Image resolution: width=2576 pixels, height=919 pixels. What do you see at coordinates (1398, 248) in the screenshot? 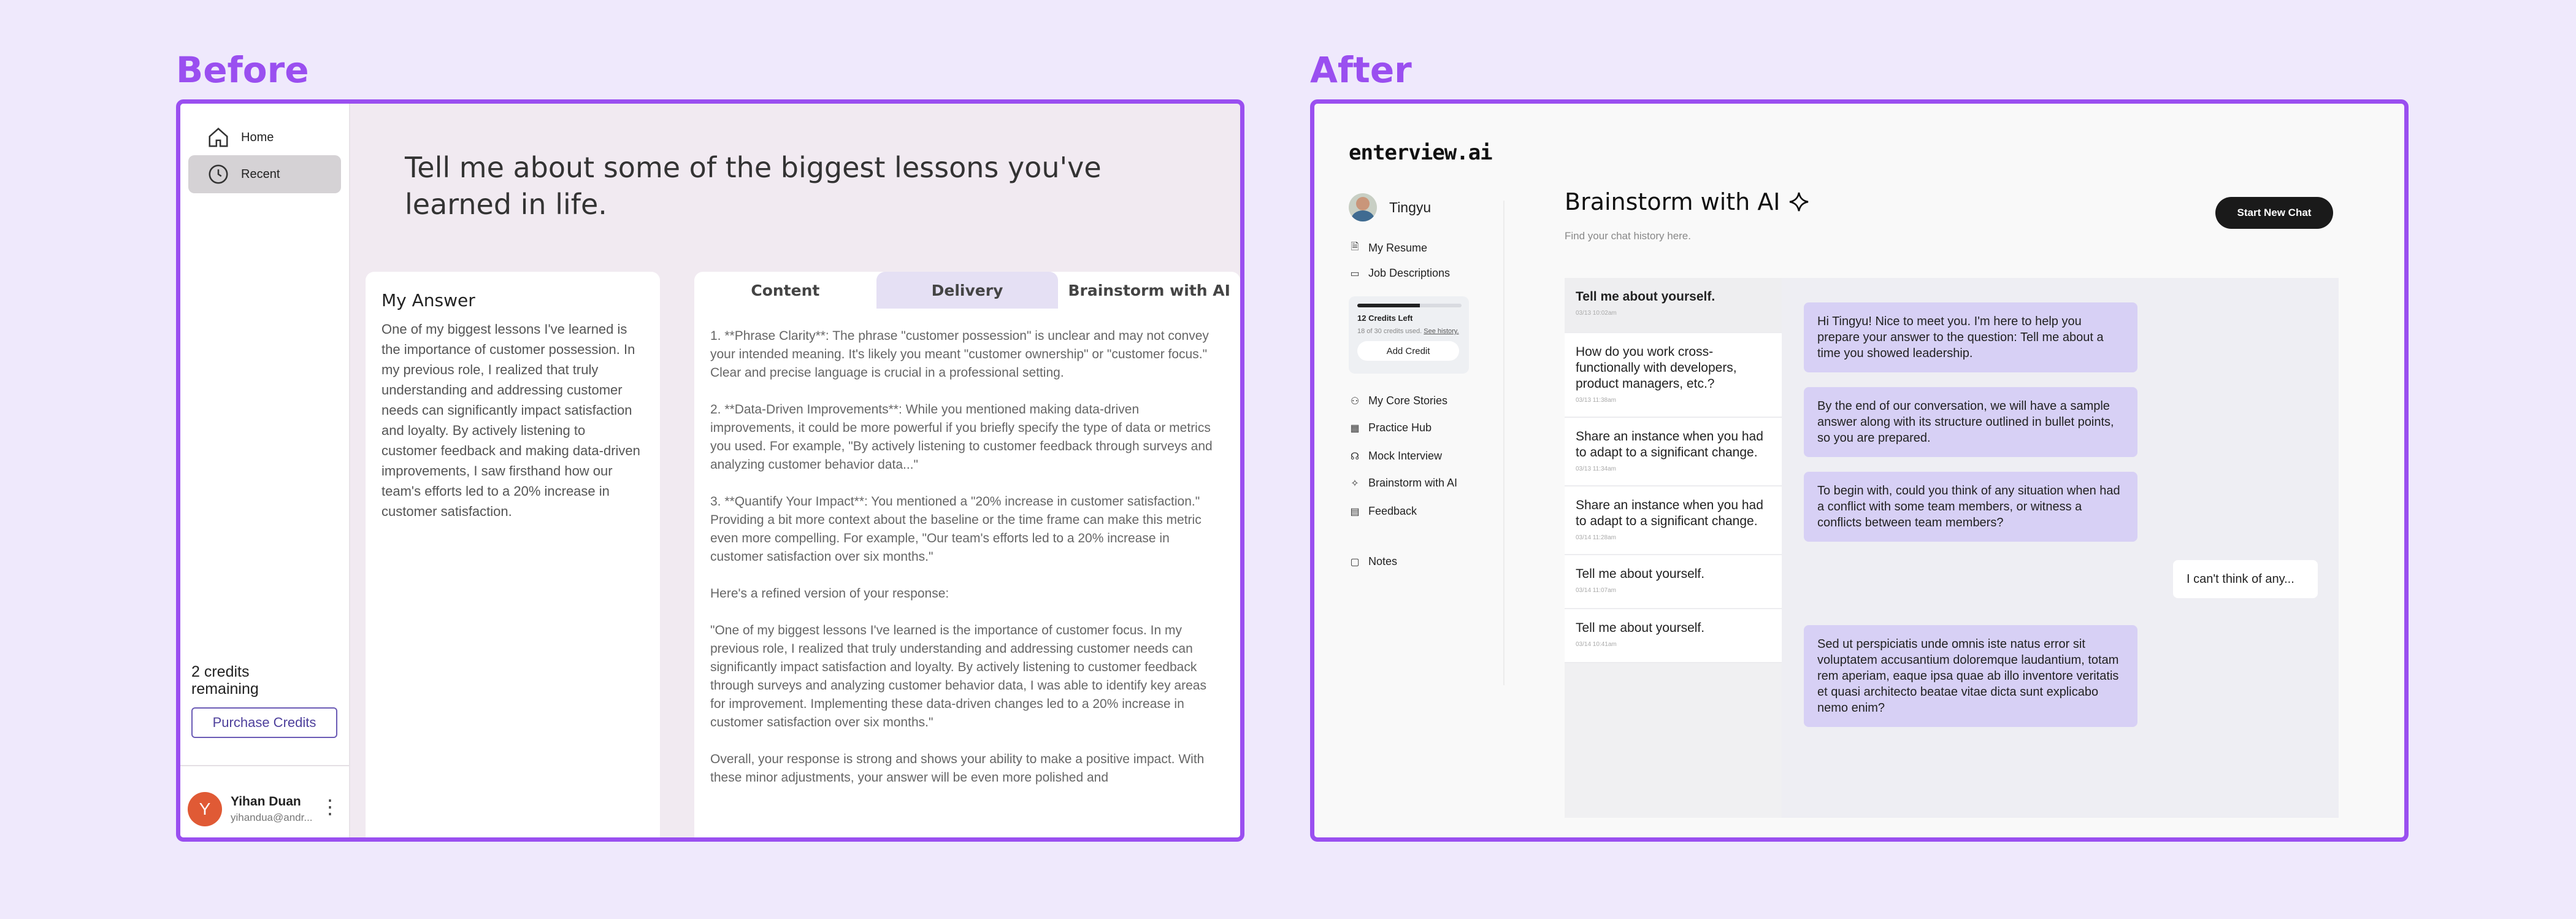
I see `sidebar-item-label: My Resume` at bounding box center [1398, 248].